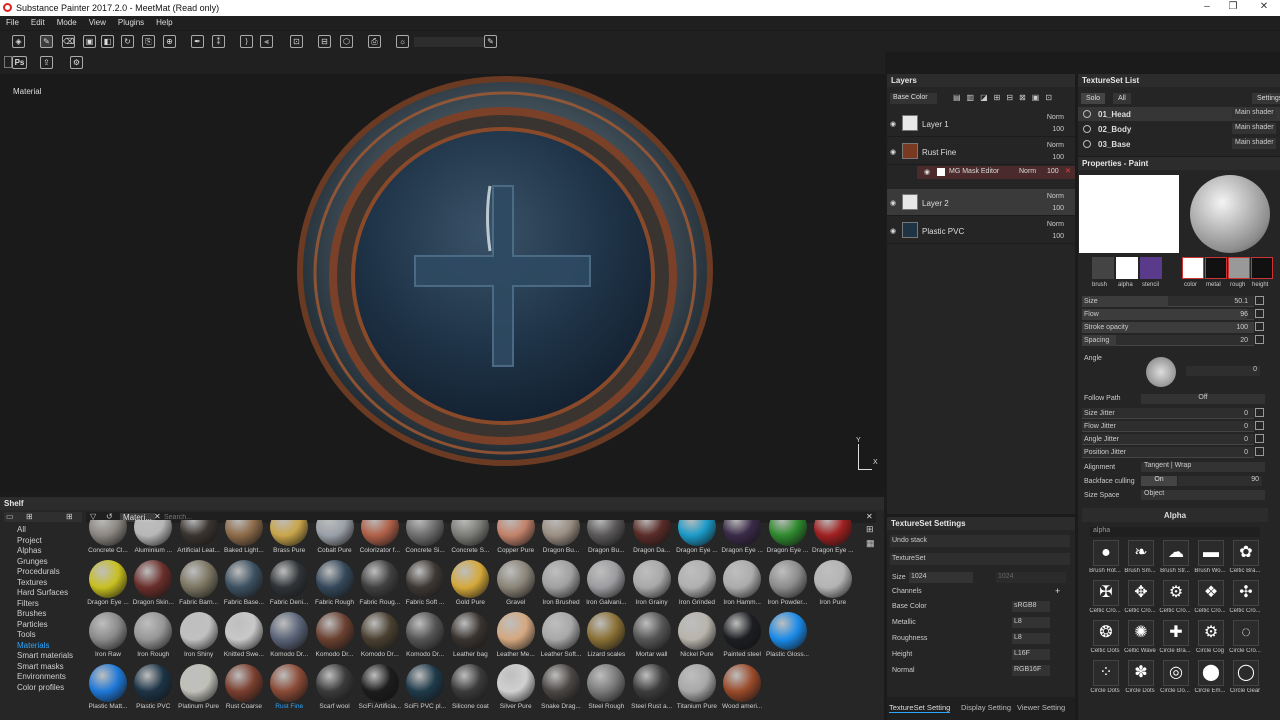  I want to click on solo-button: Solo, so click(1093, 98).